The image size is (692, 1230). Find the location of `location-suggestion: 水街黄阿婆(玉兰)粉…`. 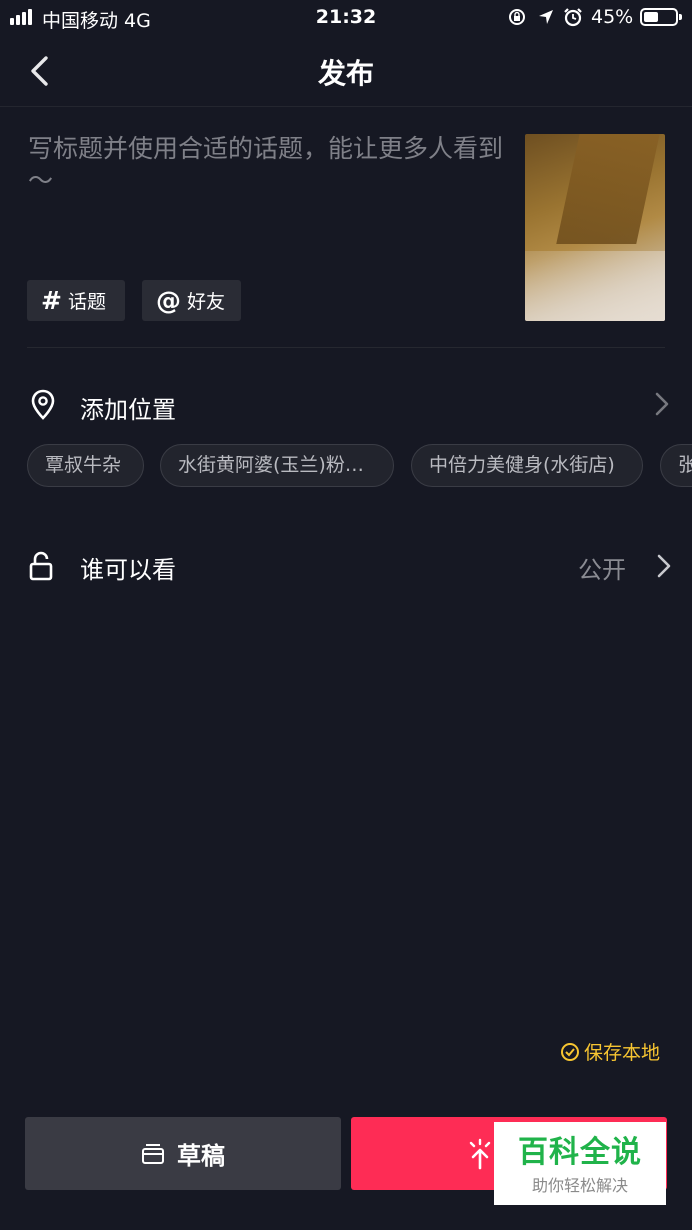

location-suggestion: 水街黄阿婆(玉兰)粉… is located at coordinates (277, 465).